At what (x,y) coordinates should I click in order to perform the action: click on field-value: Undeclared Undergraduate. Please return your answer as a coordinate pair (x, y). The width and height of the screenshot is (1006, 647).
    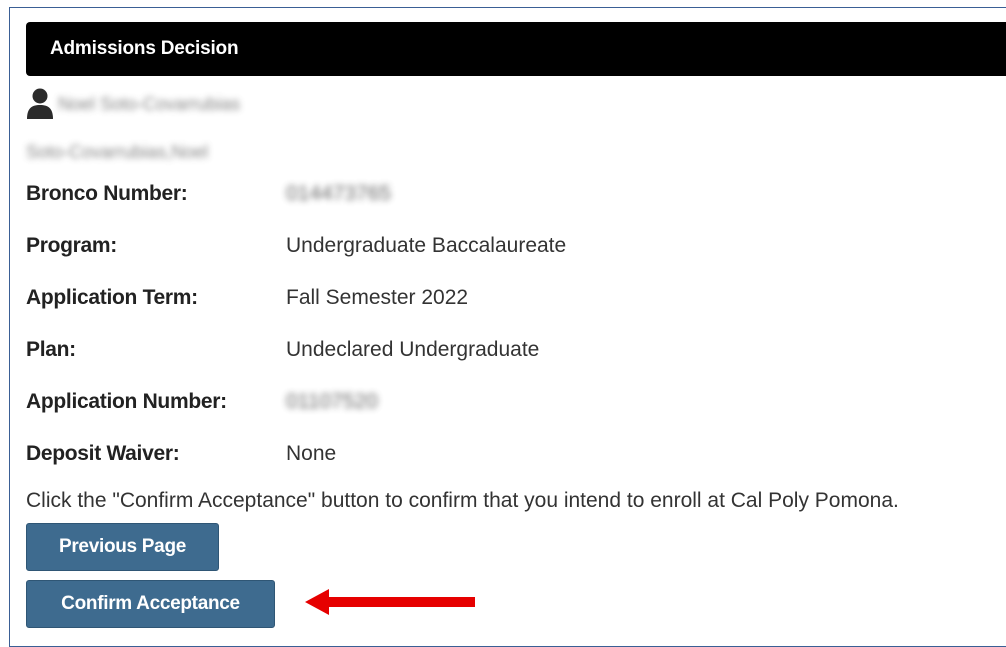
    Looking at the image, I should click on (413, 349).